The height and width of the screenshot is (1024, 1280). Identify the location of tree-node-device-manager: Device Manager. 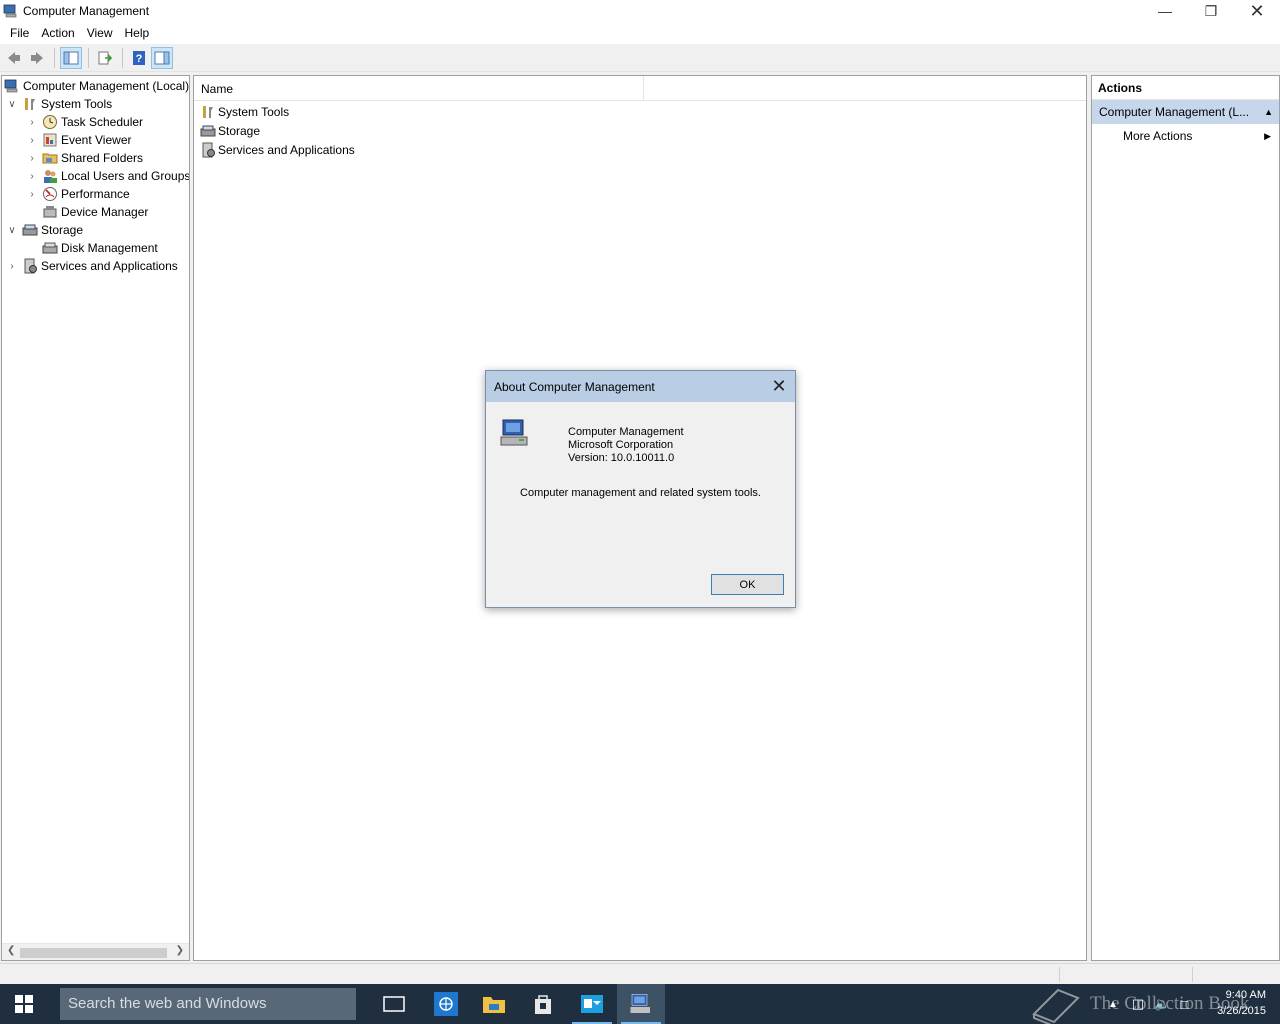
(95, 212).